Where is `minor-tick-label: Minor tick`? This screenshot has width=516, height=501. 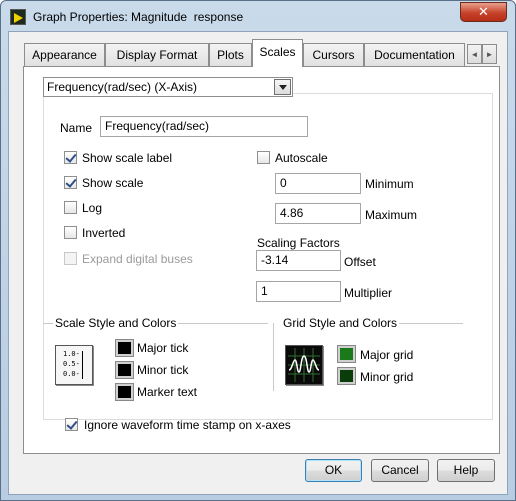 minor-tick-label: Minor tick is located at coordinates (163, 370).